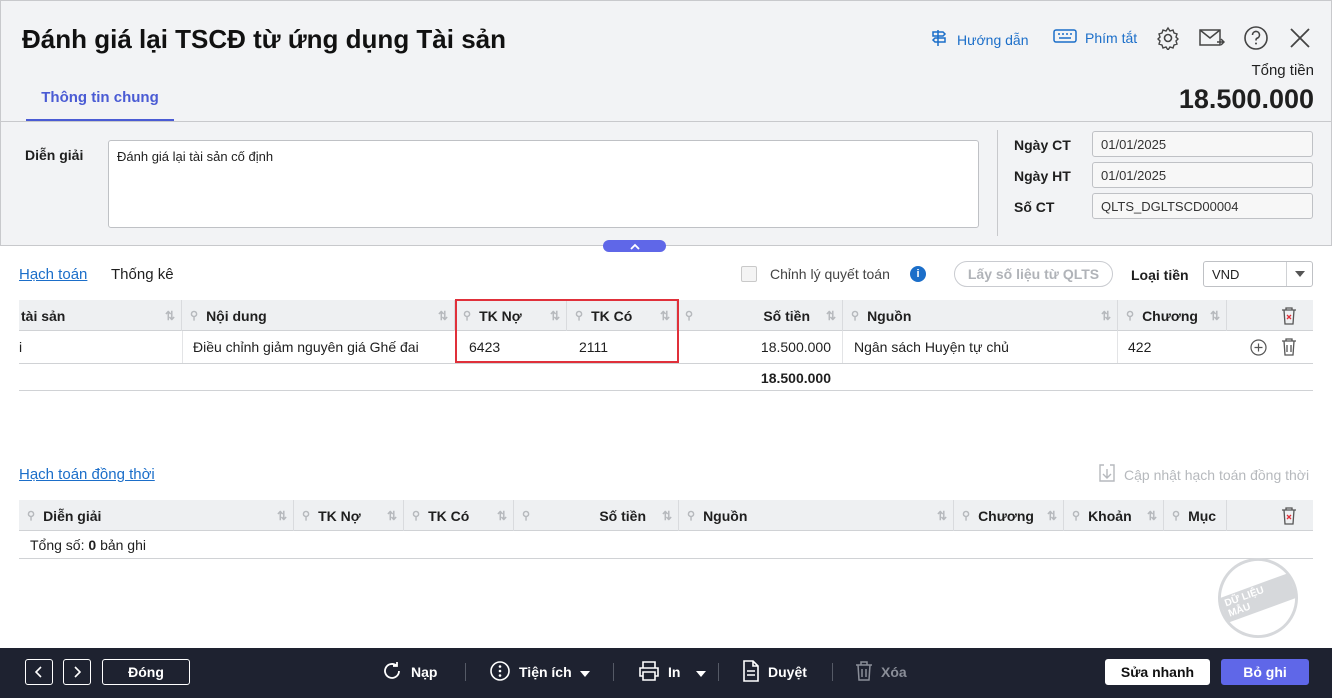  I want to click on next-button, so click(77, 672).